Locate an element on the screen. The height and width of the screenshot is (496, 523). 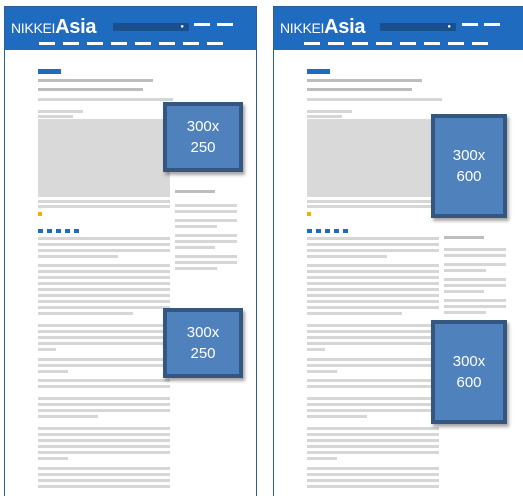
ad-slot-300x250-top: 300x 250 is located at coordinates (203, 137).